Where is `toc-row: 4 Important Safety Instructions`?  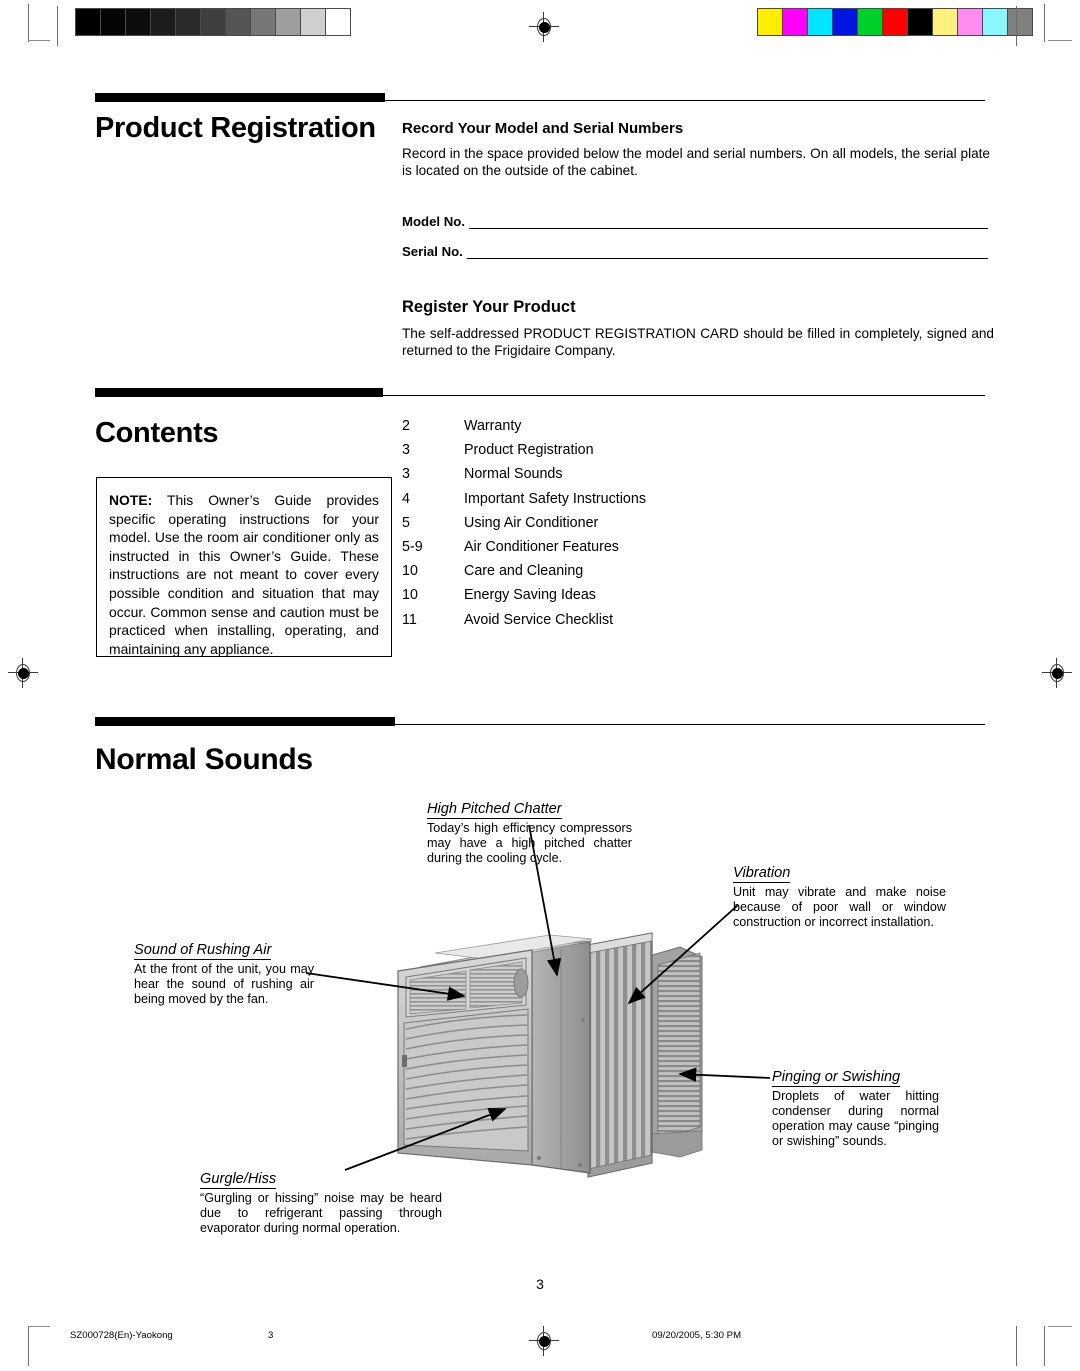
toc-row: 4 Important Safety Instructions is located at coordinates (567, 503).